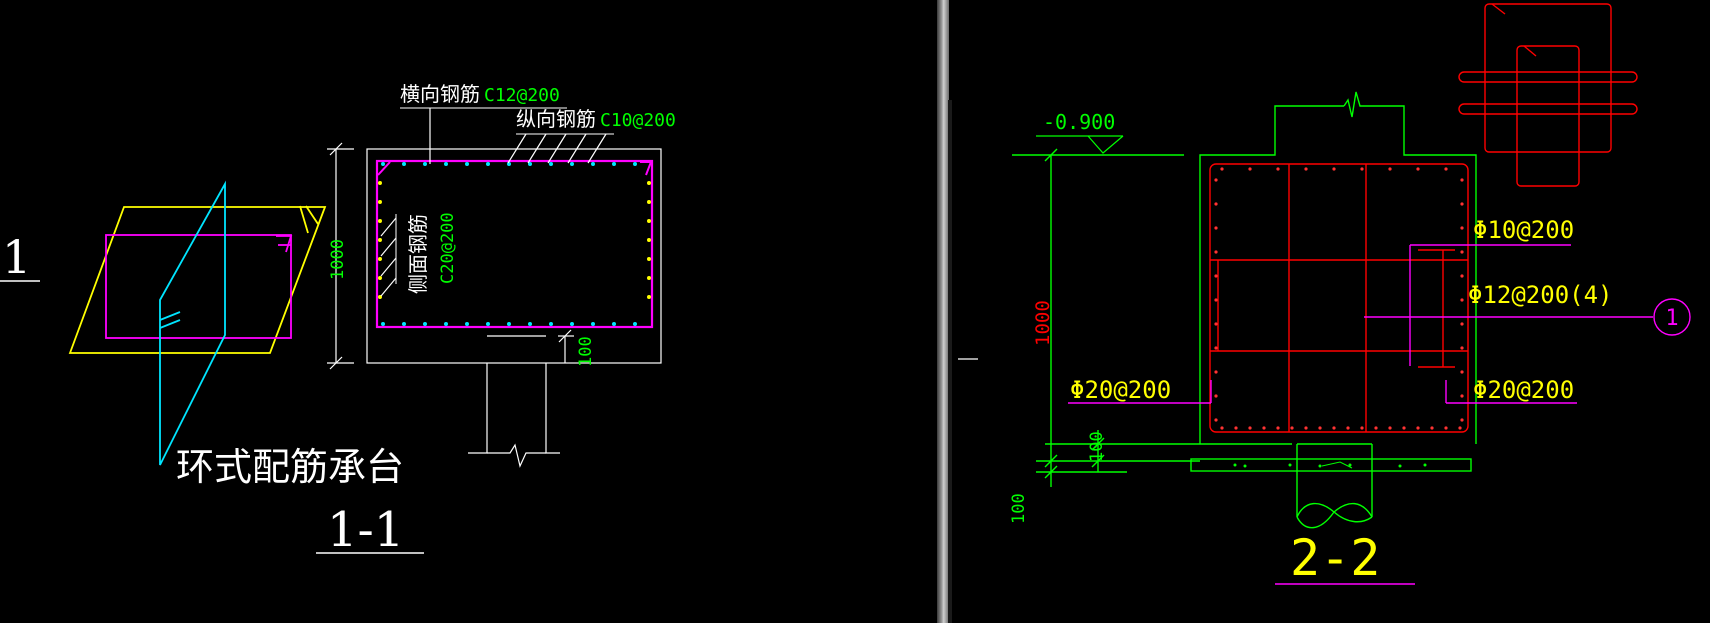 The image size is (1710, 623). Describe the element at coordinates (1671, 318) in the screenshot. I see `detail-marker-text: 1` at that location.